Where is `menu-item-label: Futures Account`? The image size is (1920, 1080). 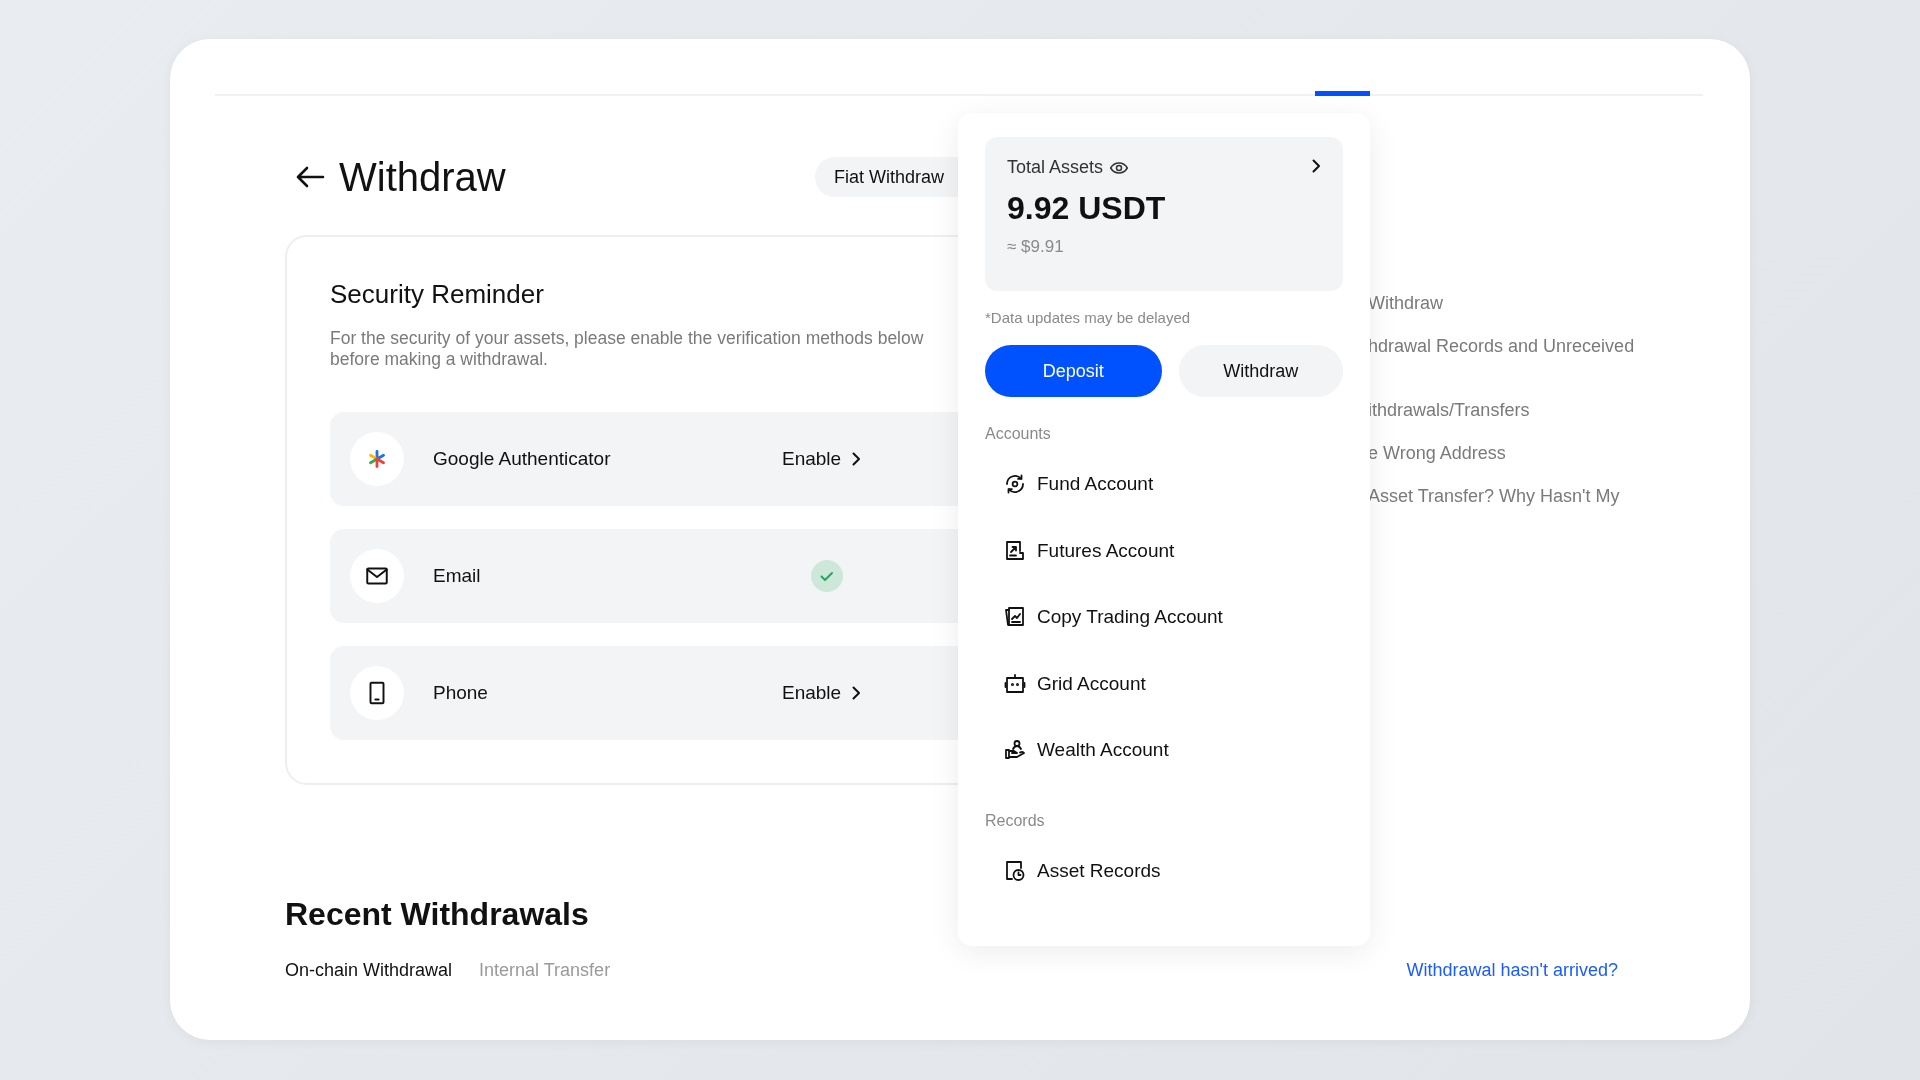 menu-item-label: Futures Account is located at coordinates (1106, 550).